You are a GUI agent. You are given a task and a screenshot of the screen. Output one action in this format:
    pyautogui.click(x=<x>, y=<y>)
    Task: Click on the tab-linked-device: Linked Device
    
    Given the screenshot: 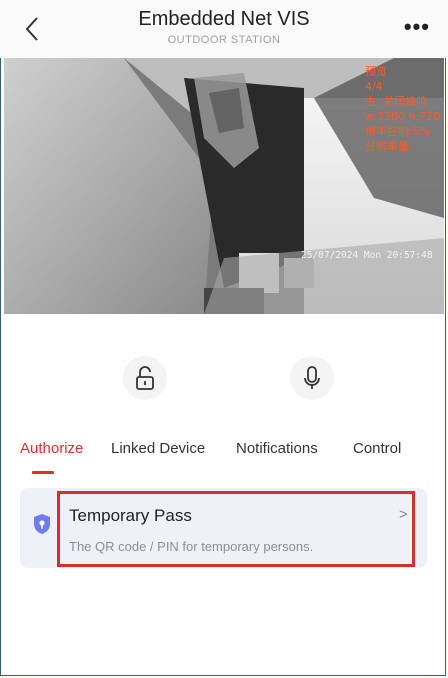 What is the action you would take?
    pyautogui.click(x=158, y=448)
    